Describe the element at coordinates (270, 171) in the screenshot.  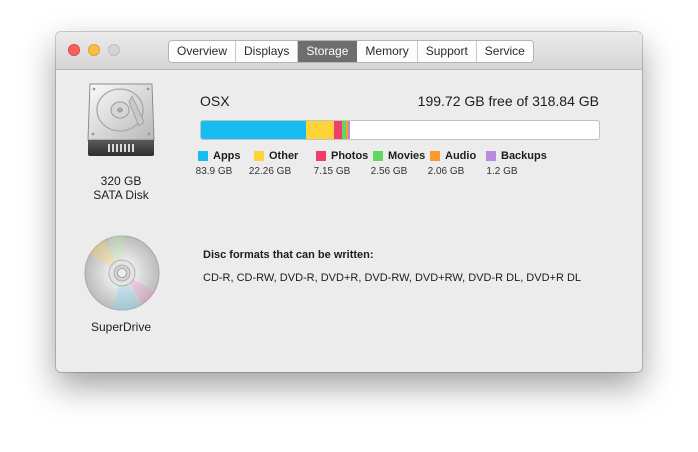
I see `legend-size: 22.26 GB` at that location.